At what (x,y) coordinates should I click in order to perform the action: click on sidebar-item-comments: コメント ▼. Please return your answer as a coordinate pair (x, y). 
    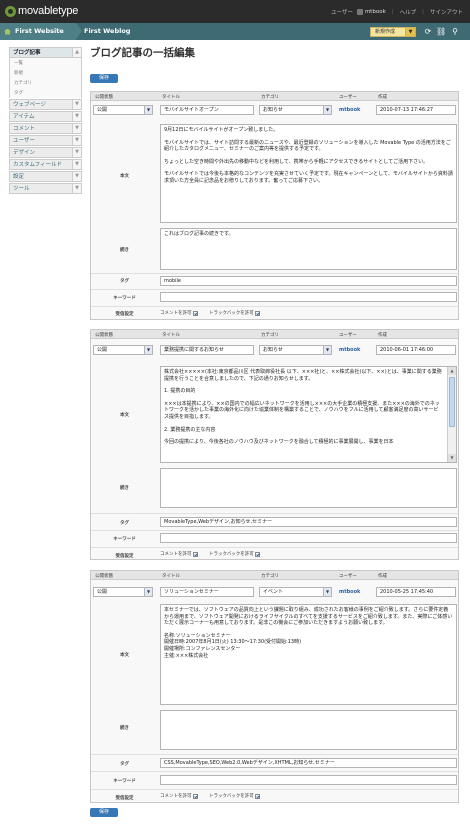
    Looking at the image, I should click on (45, 128).